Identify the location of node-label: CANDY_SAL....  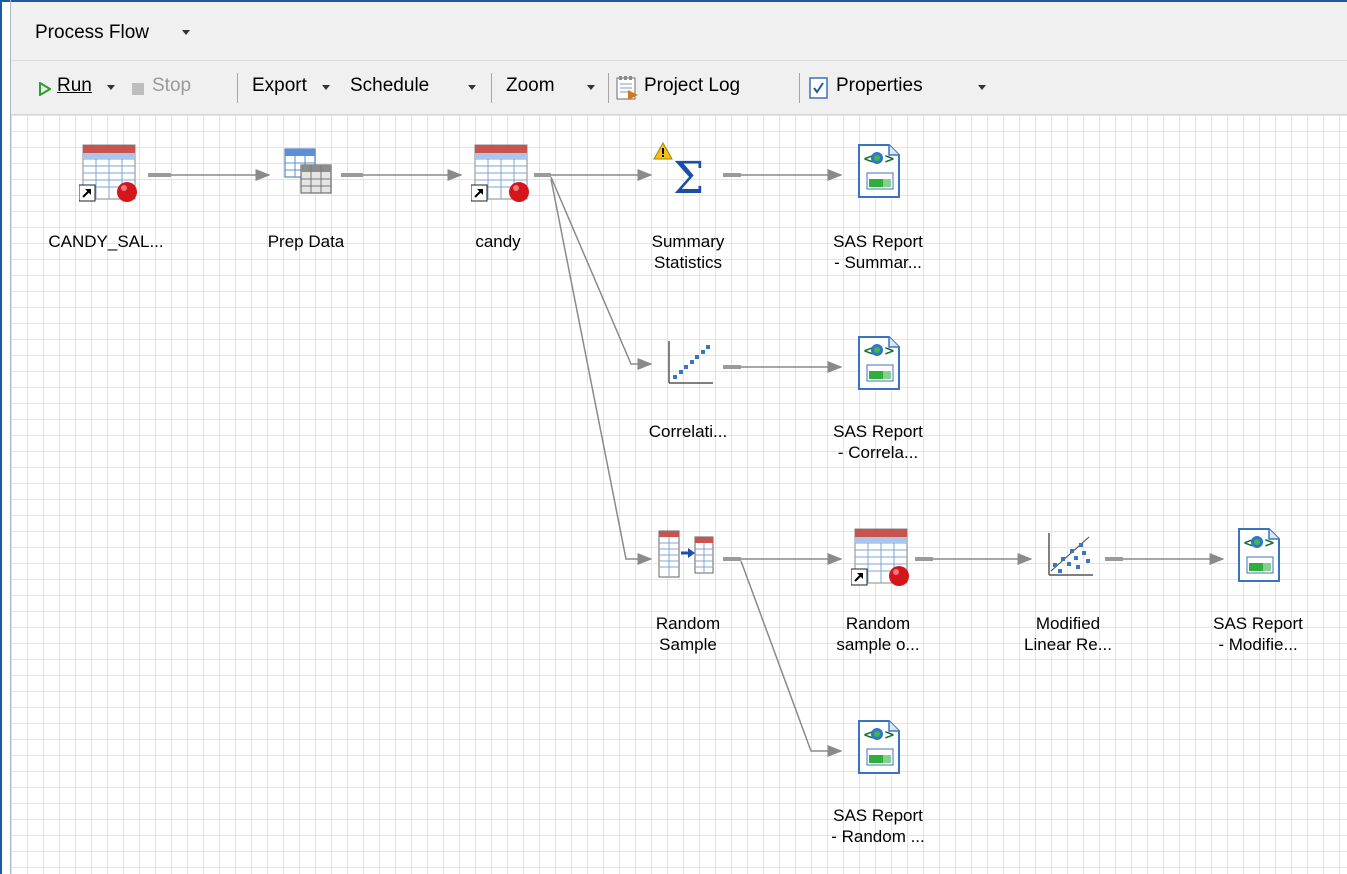
(106, 241).